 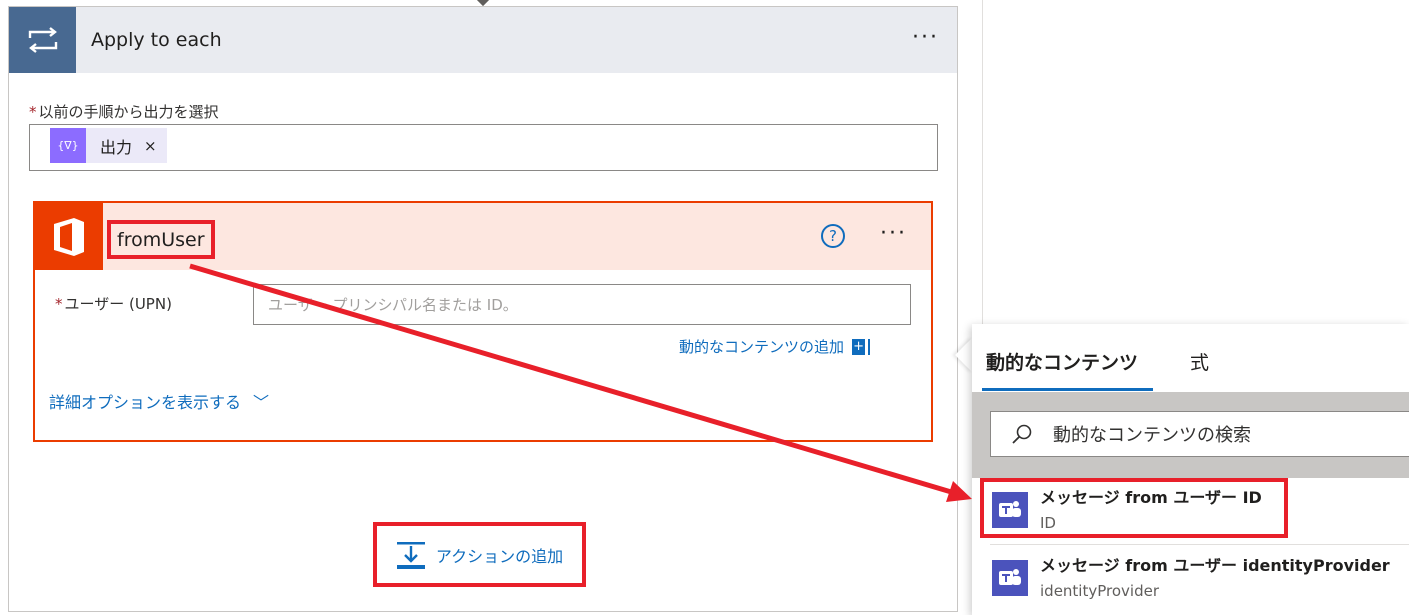 I want to click on search-placeholder: 動的なコンテンツの検索, so click(x=1152, y=435).